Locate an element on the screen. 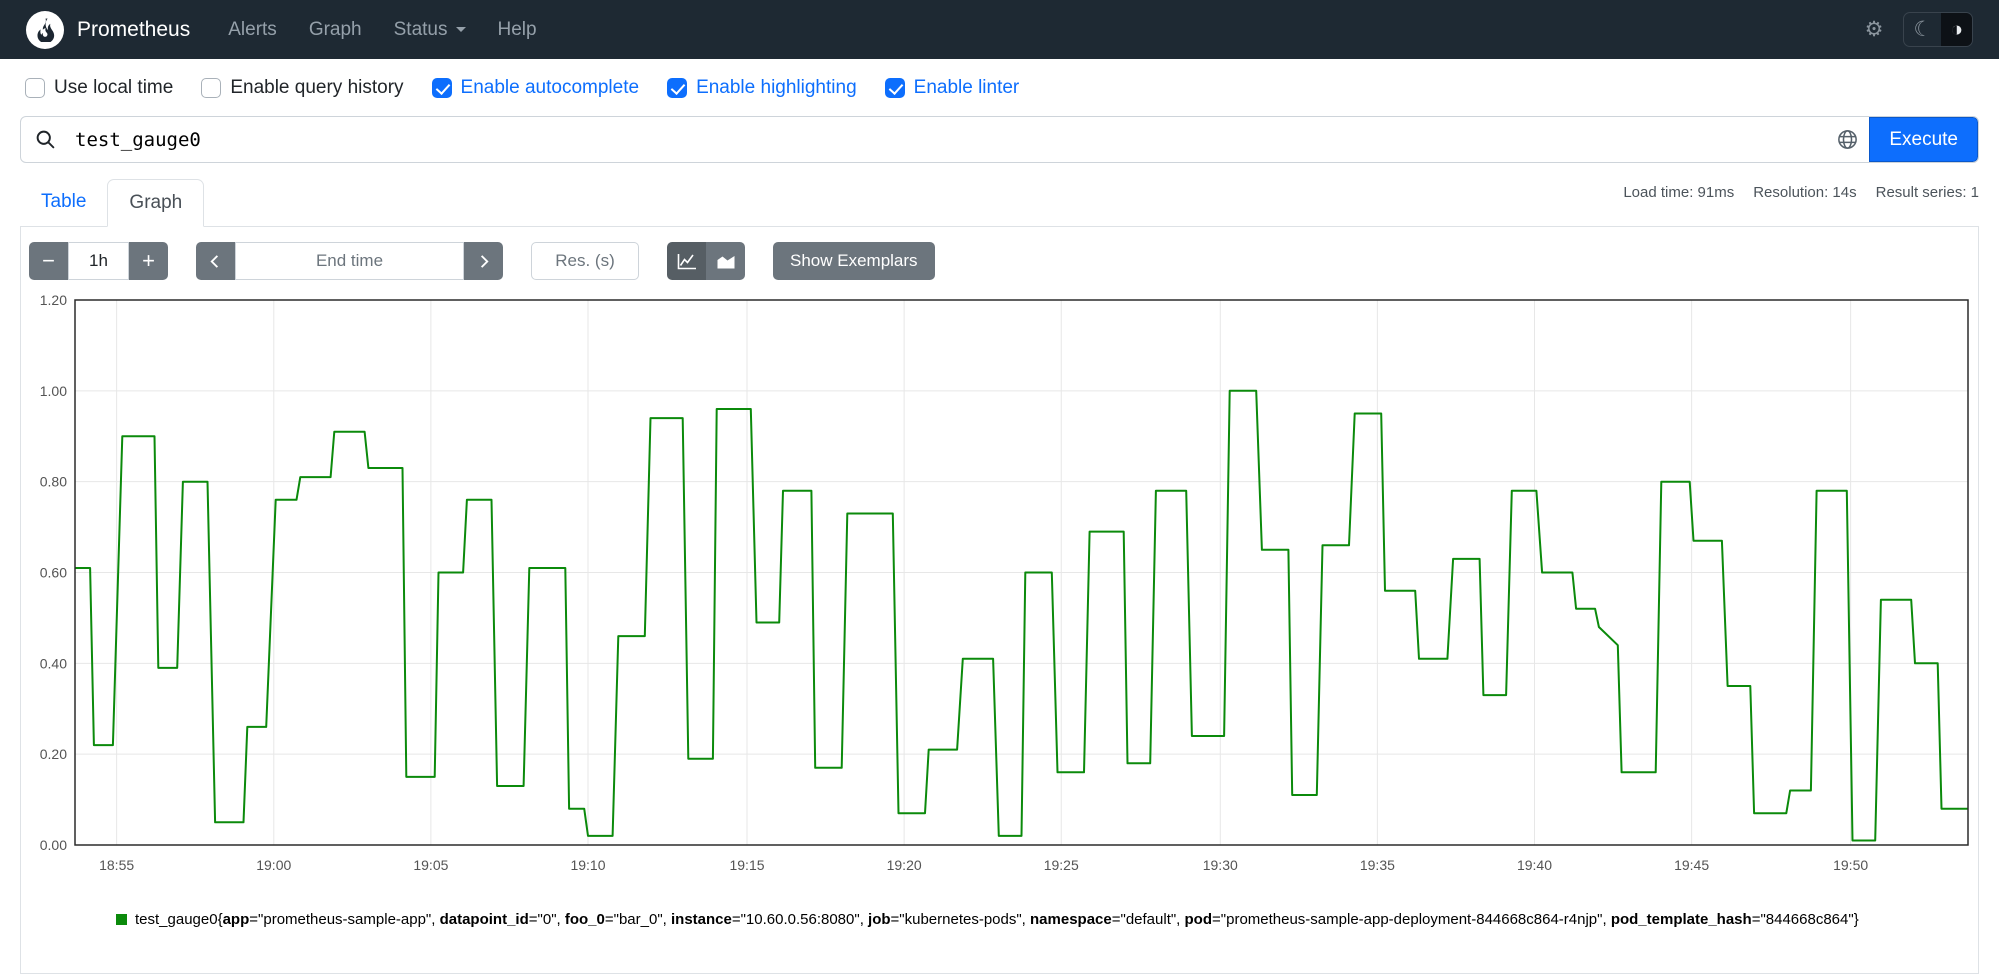 The width and height of the screenshot is (1999, 980). query-input-group: Execute is located at coordinates (999, 139).